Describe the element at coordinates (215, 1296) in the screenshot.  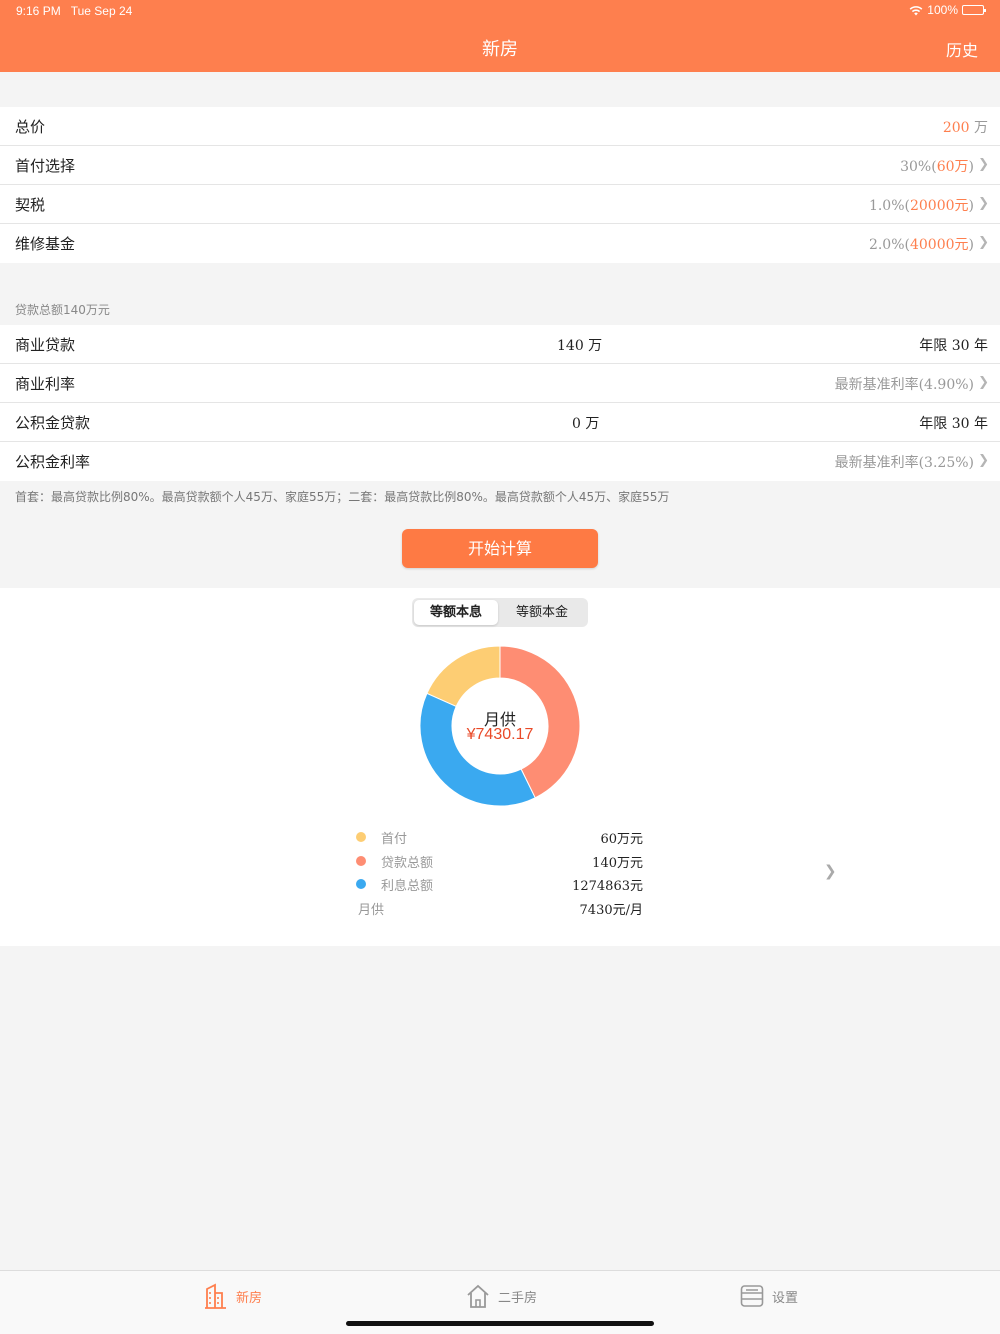
I see `building-icon` at that location.